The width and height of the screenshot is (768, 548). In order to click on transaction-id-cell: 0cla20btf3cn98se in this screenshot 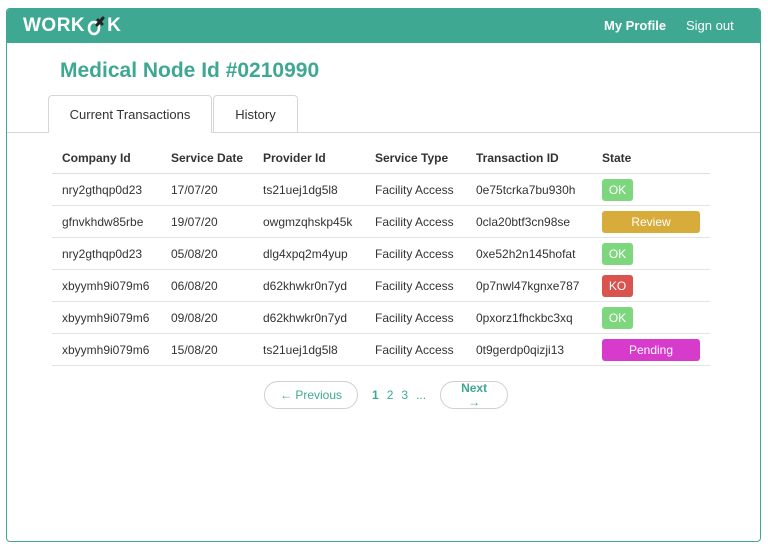, I will do `click(529, 221)`.